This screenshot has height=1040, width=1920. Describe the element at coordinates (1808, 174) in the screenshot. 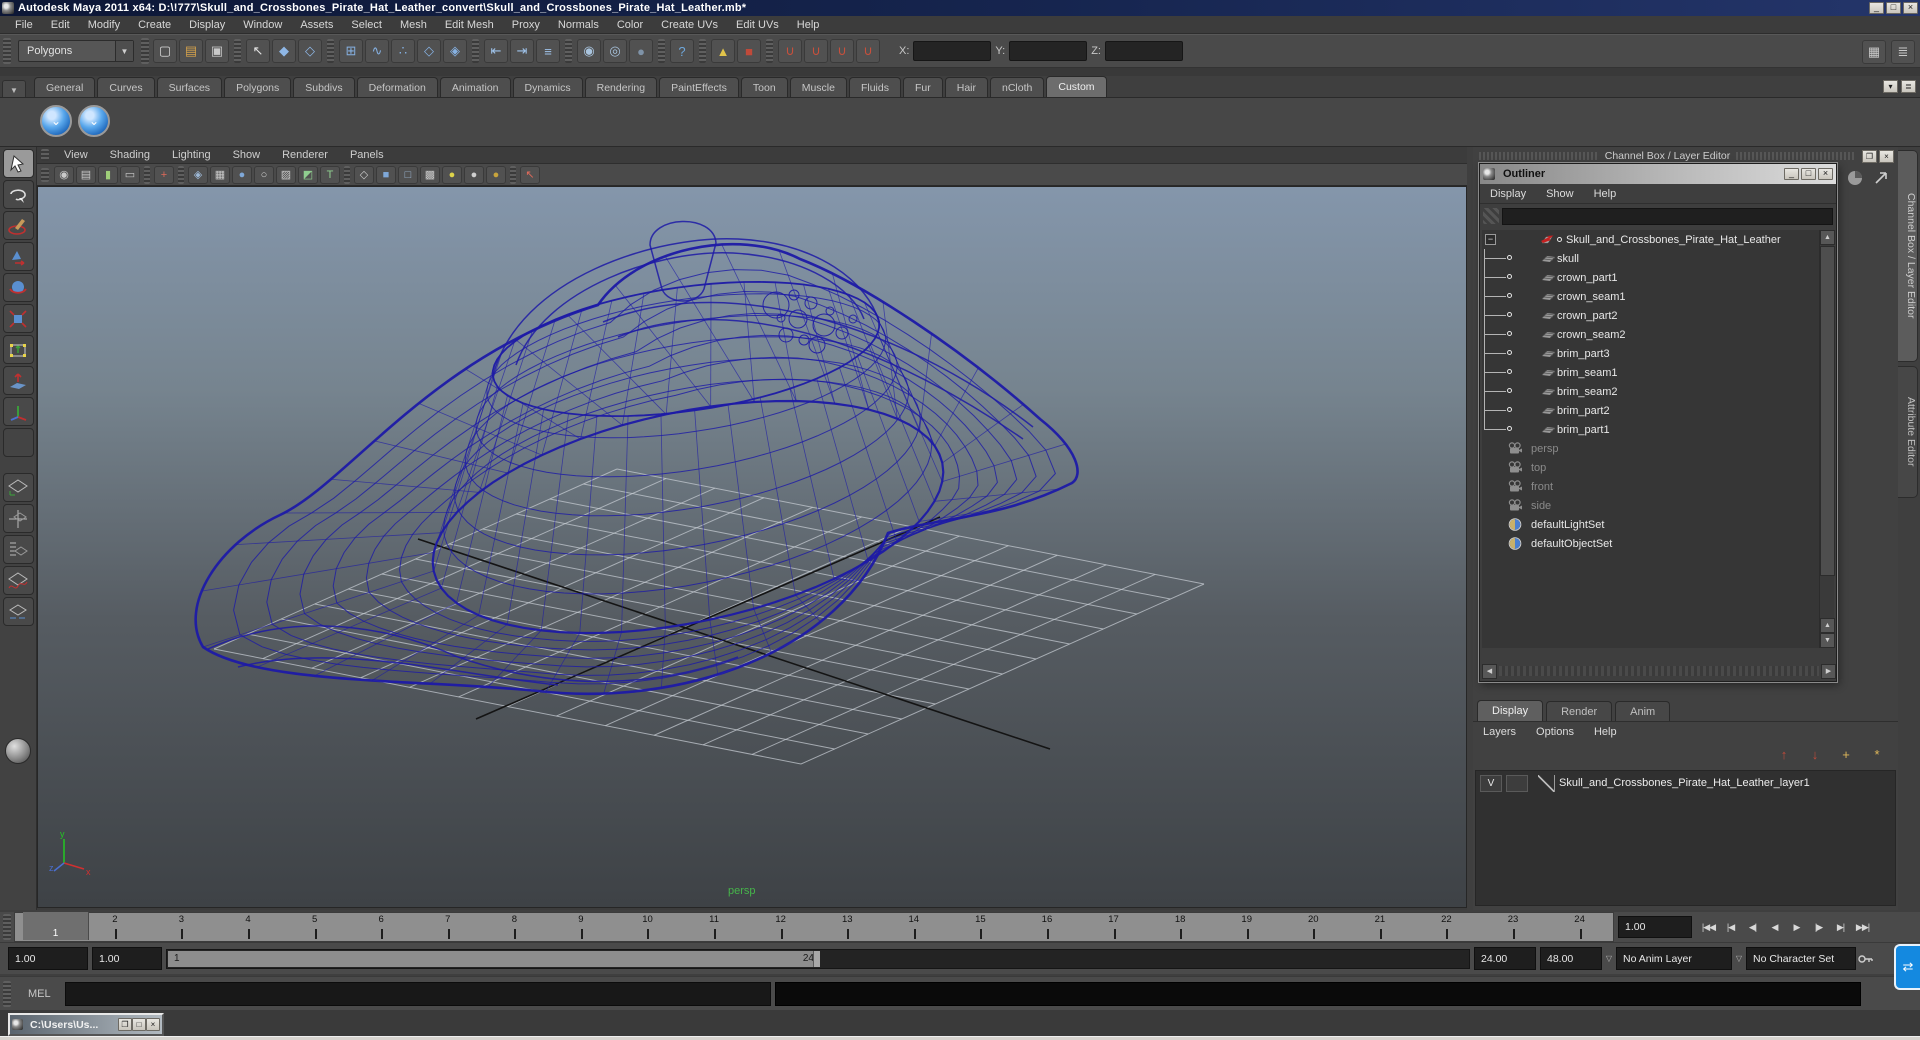

I see `outliner-maximize-button: □` at that location.